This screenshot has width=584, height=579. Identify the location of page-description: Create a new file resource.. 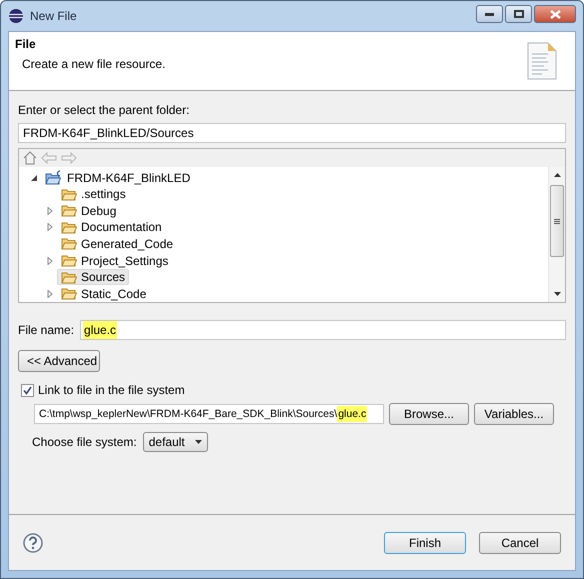
(93, 64).